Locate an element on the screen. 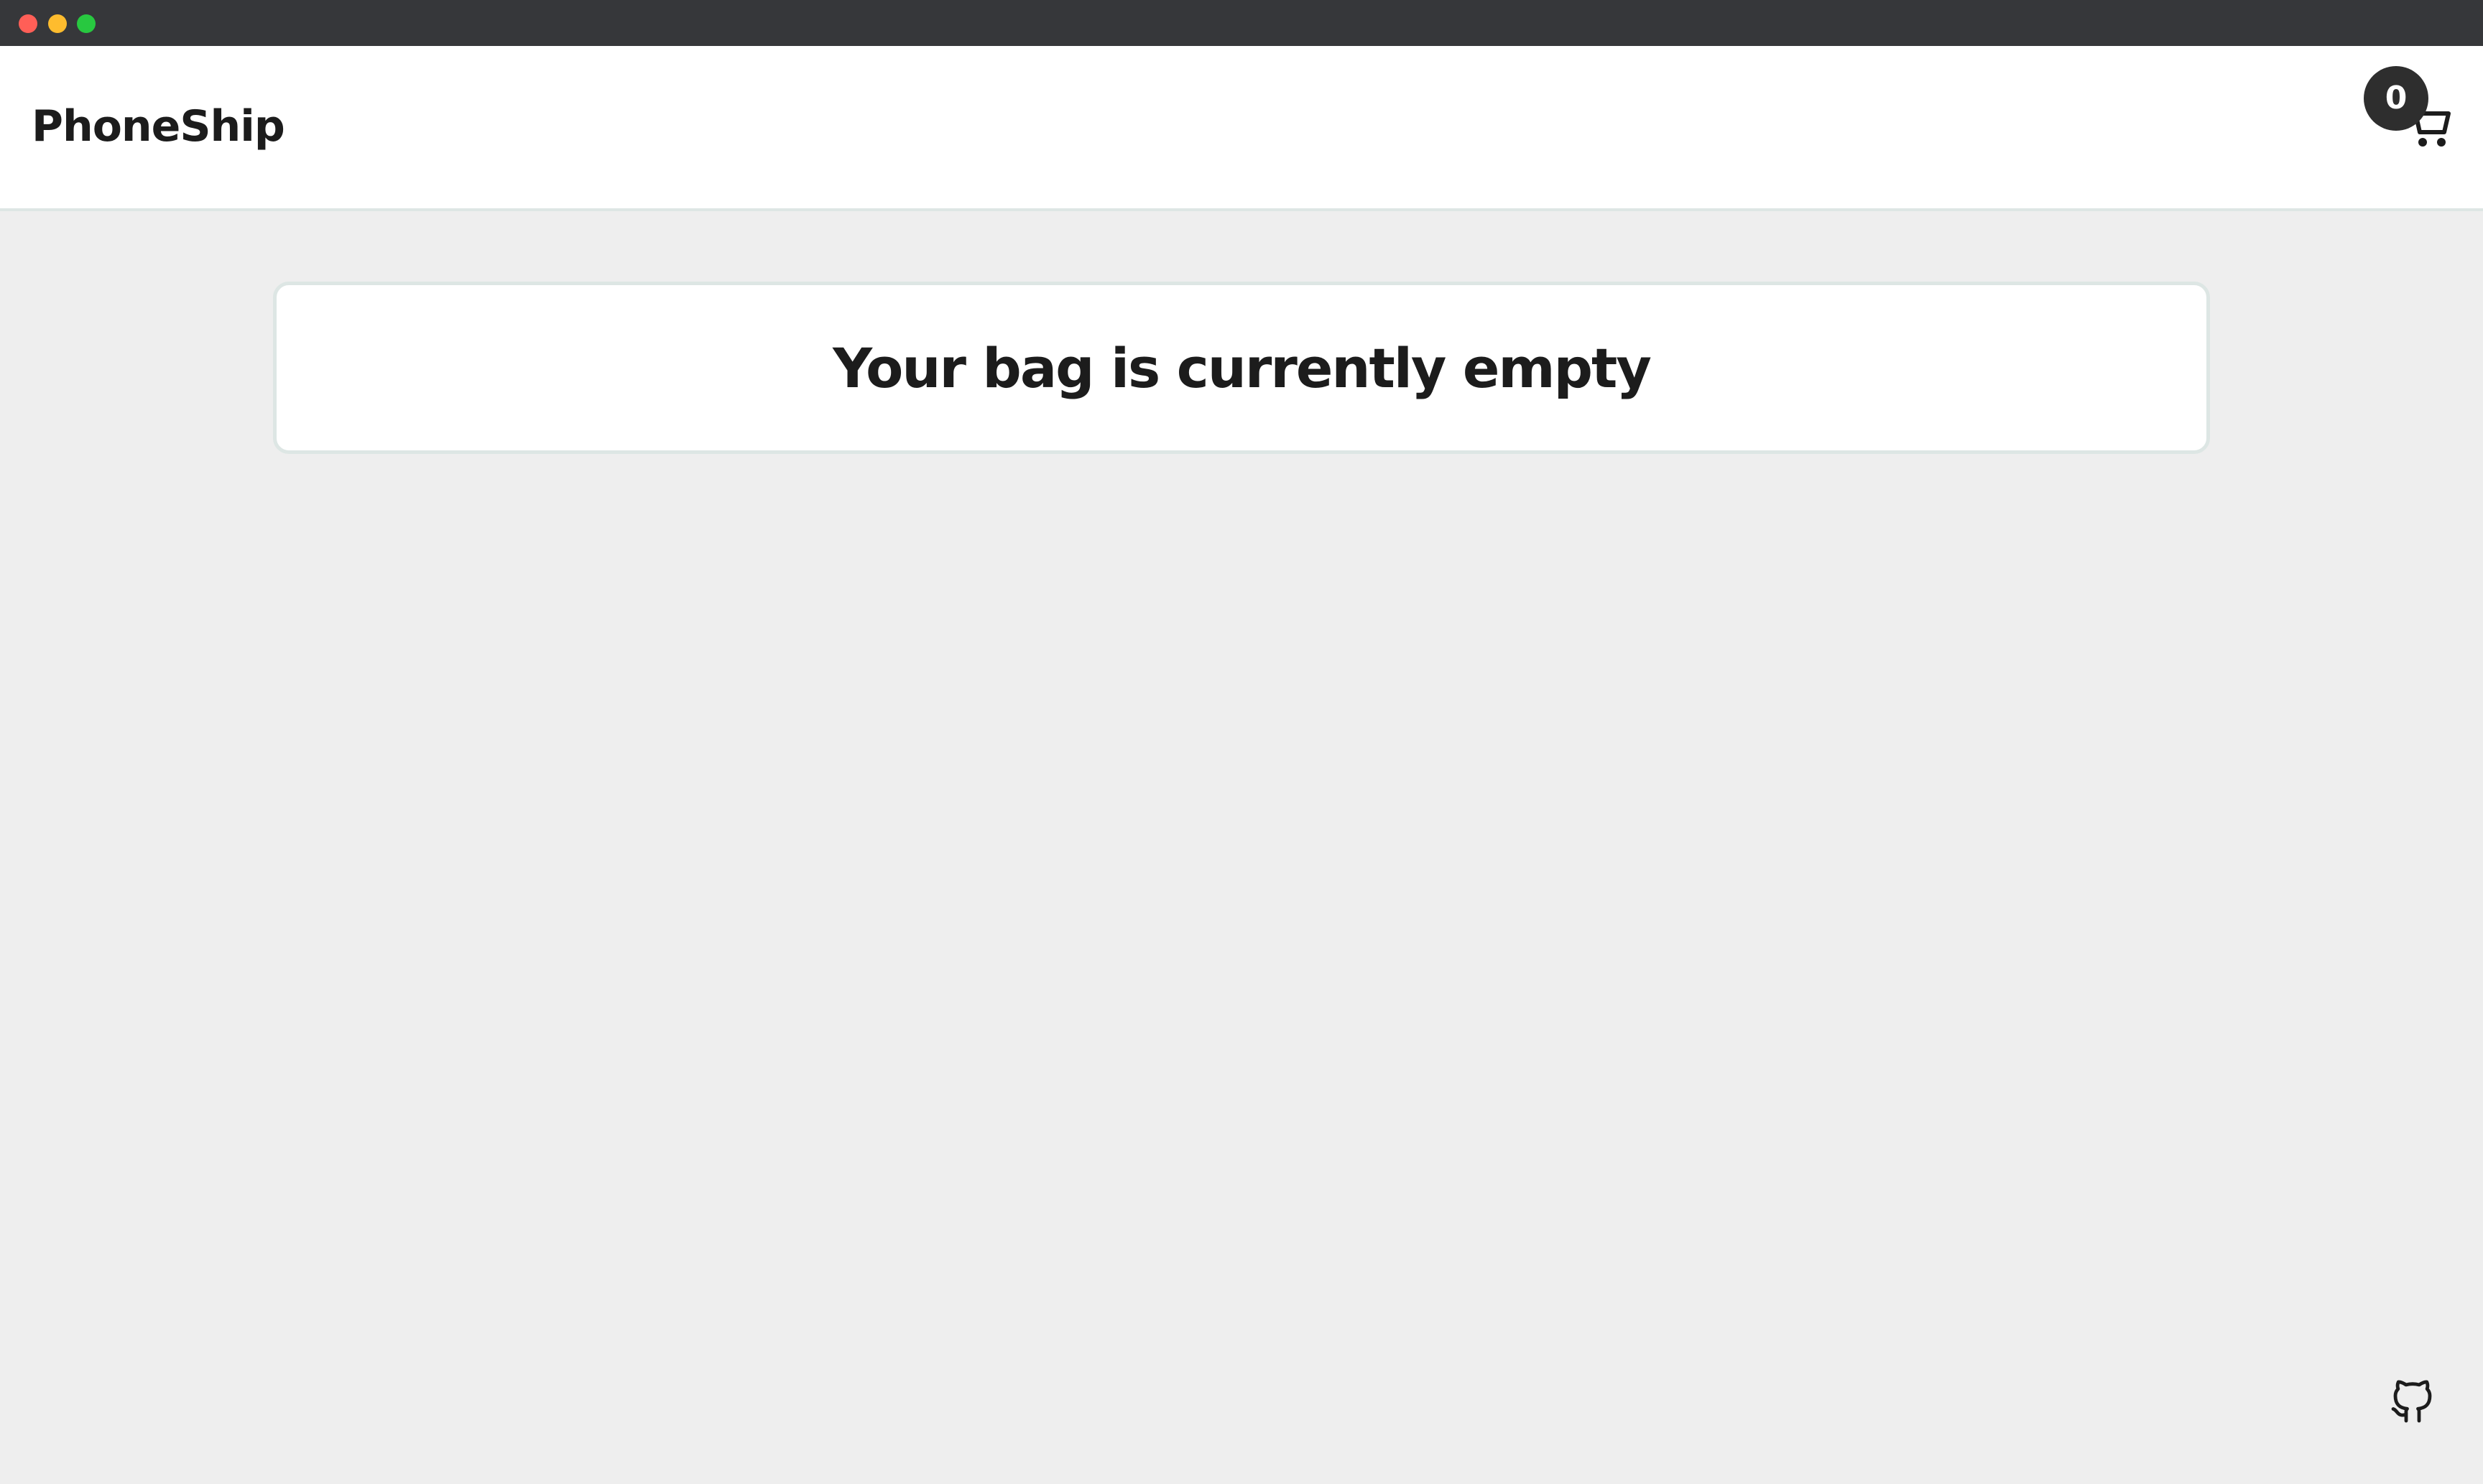 The width and height of the screenshot is (2483, 1484). close-window-button is located at coordinates (28, 24).